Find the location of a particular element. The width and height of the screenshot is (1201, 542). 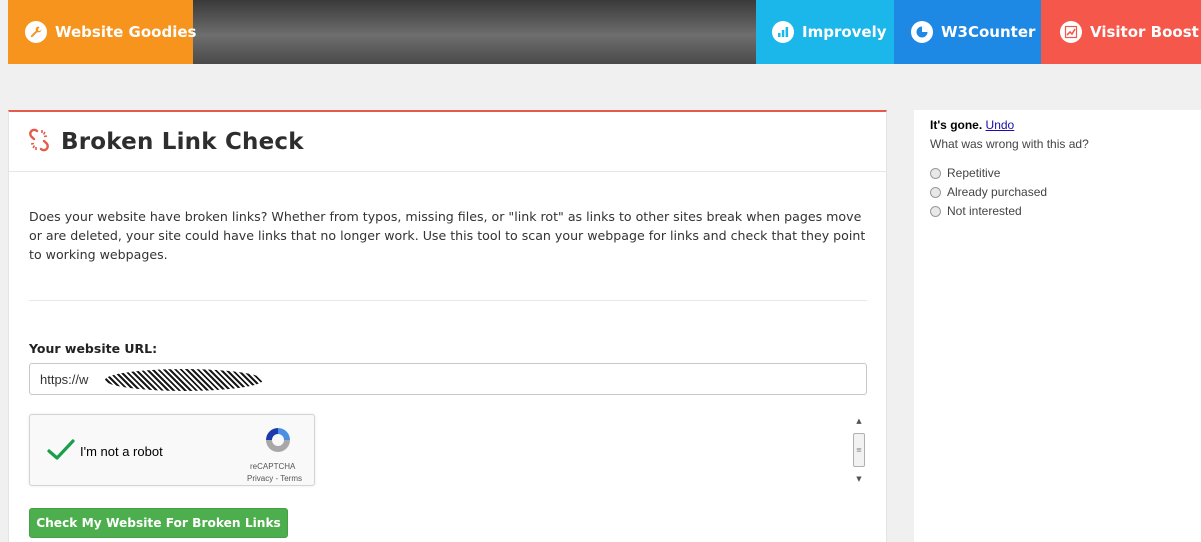

ad-feedback-question: What was wrong with this ad? is located at coordinates (1009, 144).